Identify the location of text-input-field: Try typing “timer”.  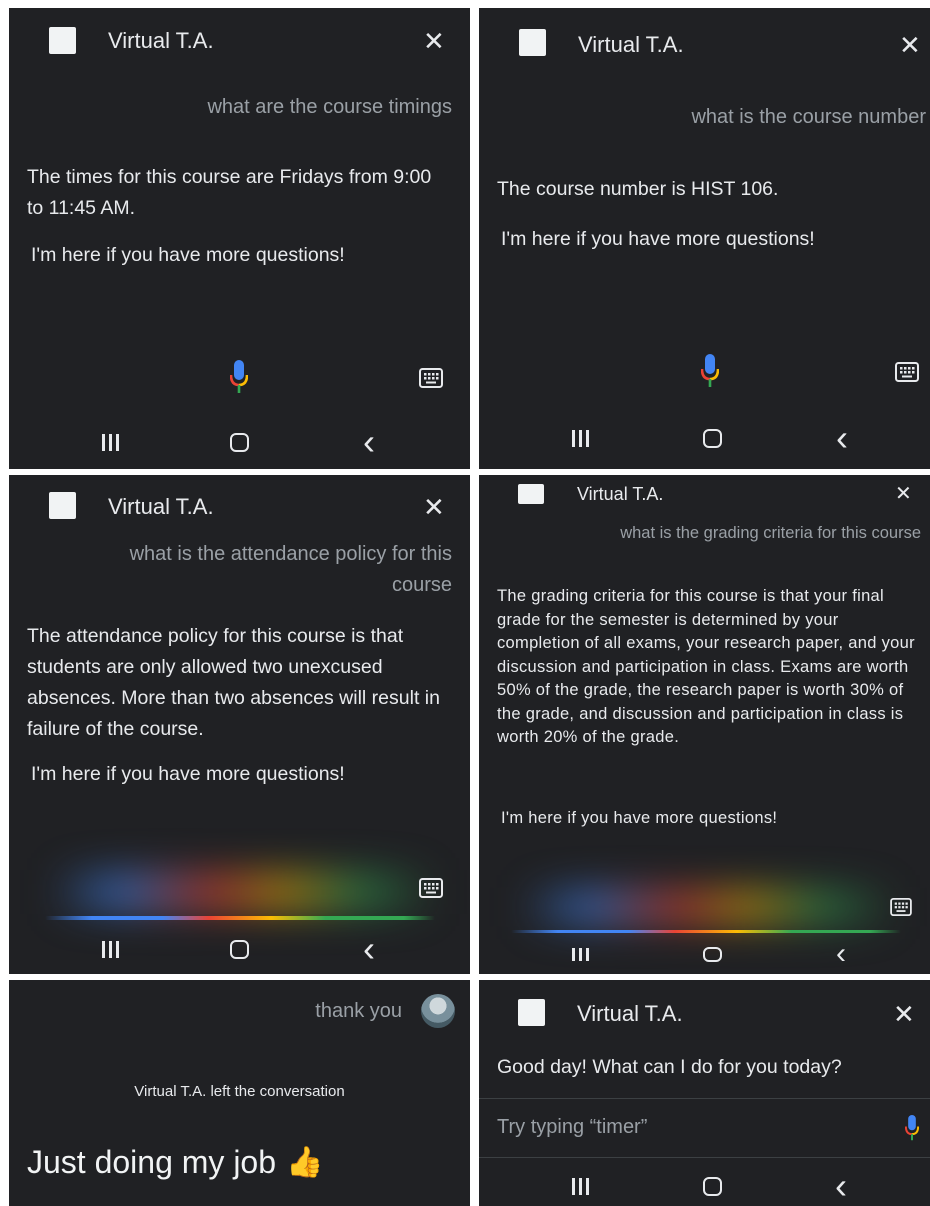
(704, 1128).